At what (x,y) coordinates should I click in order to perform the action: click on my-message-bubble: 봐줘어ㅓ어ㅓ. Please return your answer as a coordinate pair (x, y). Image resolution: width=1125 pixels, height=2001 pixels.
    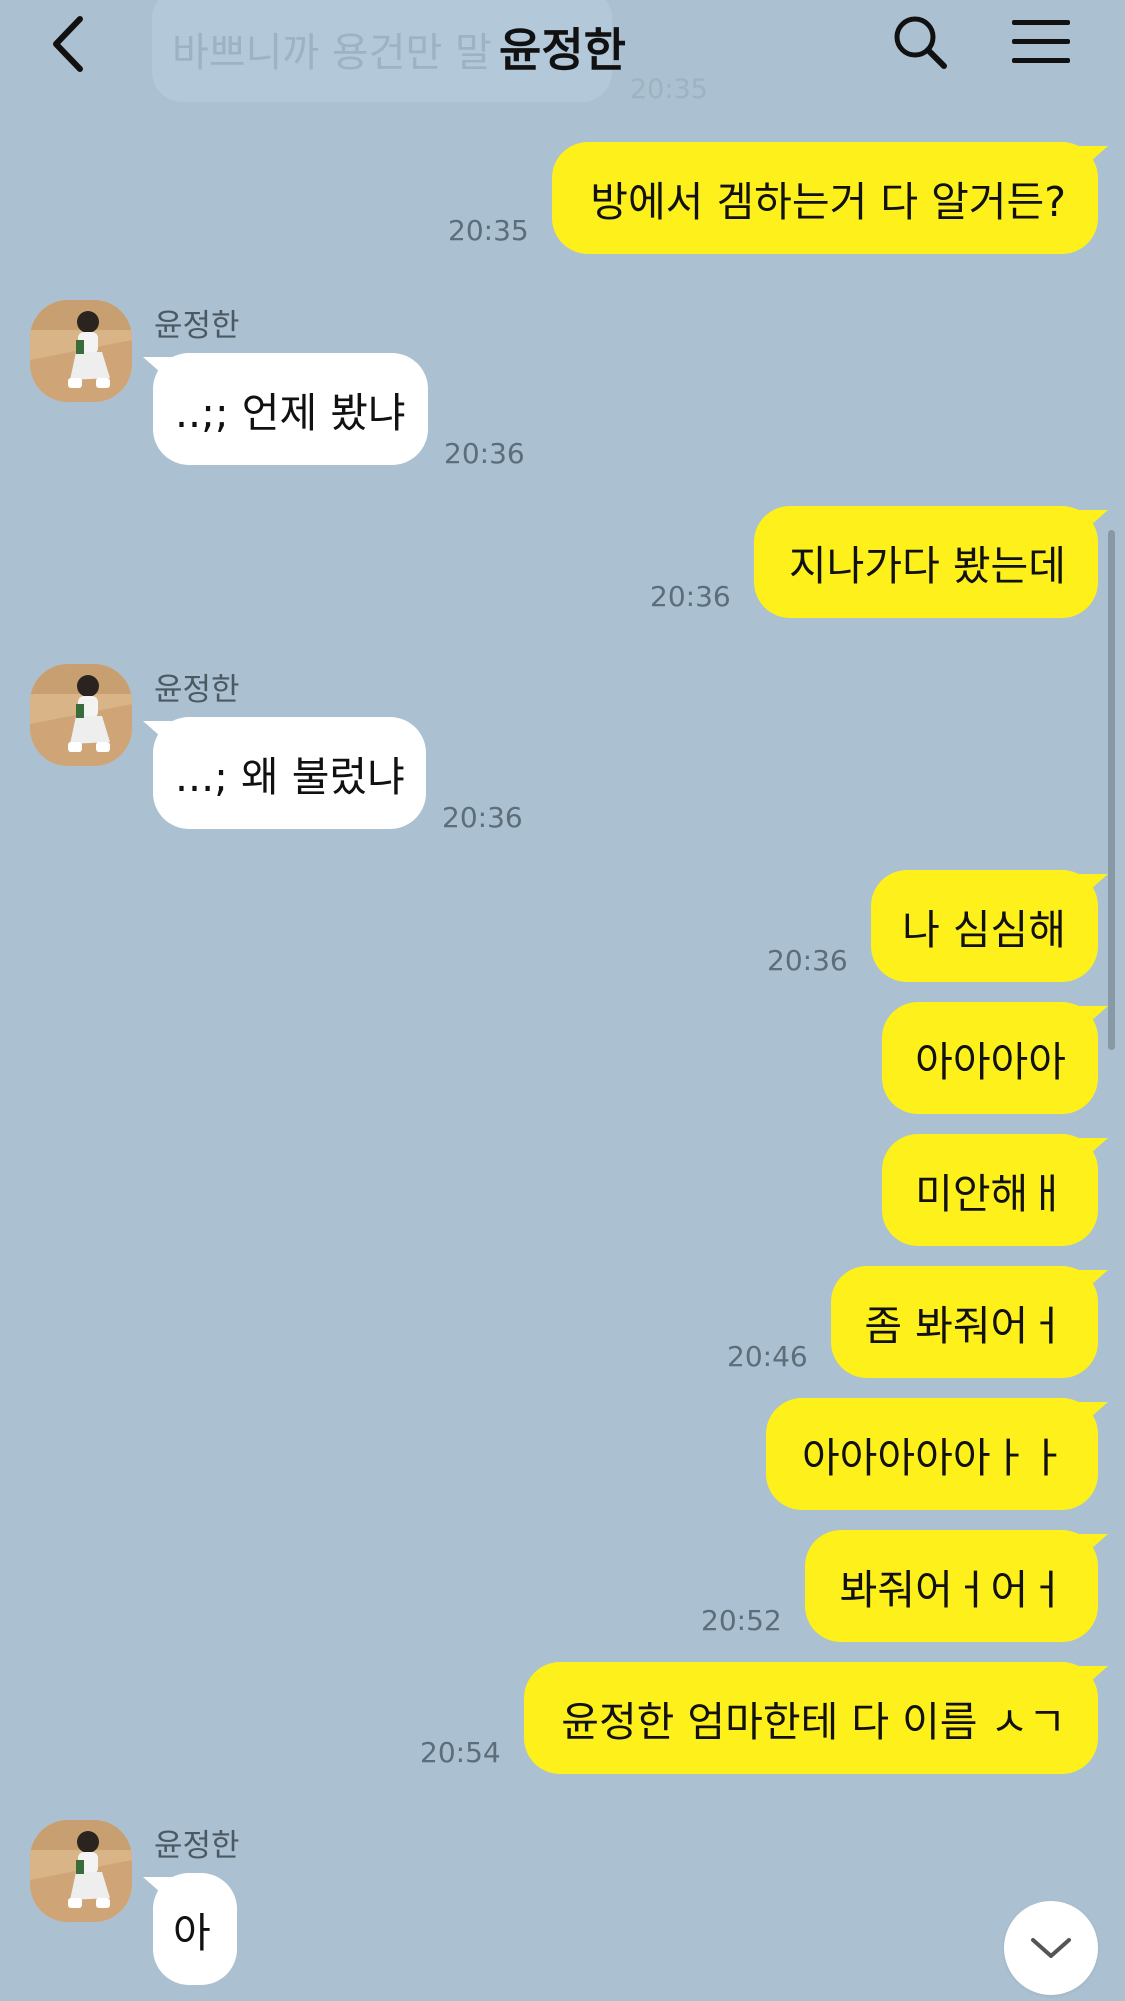
    Looking at the image, I should click on (951, 1586).